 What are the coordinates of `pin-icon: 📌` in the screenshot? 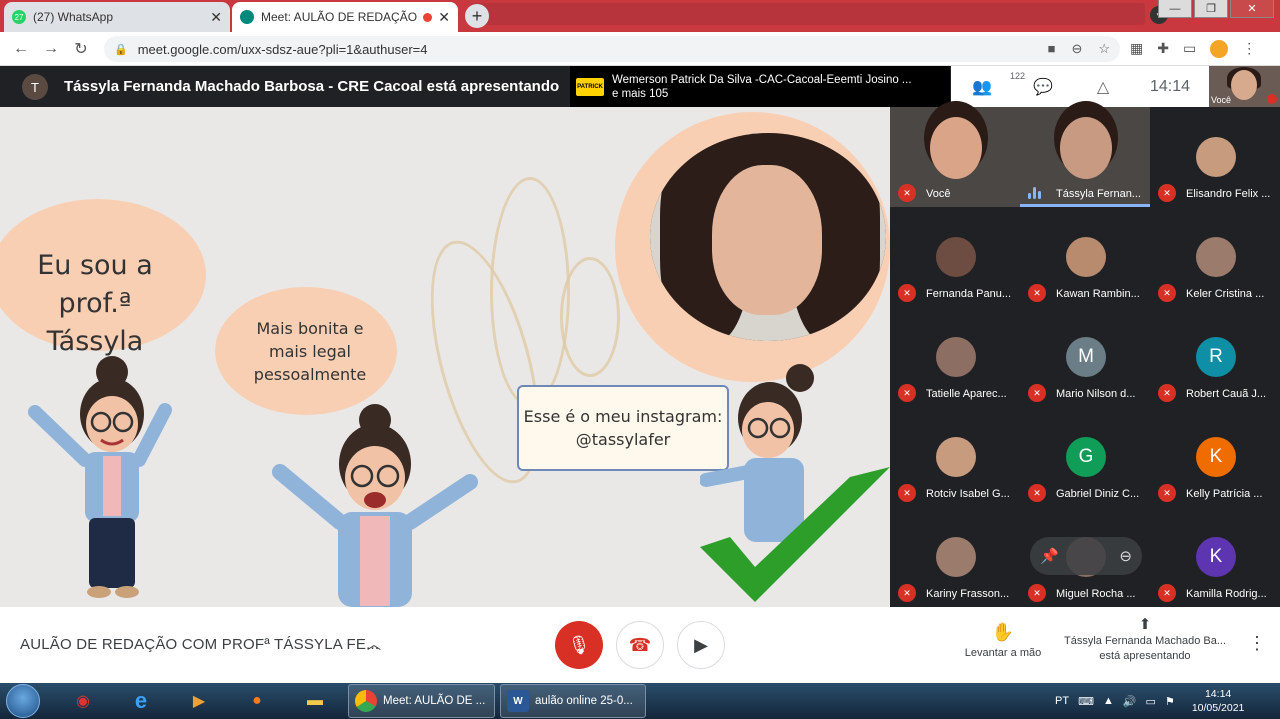 It's located at (1049, 556).